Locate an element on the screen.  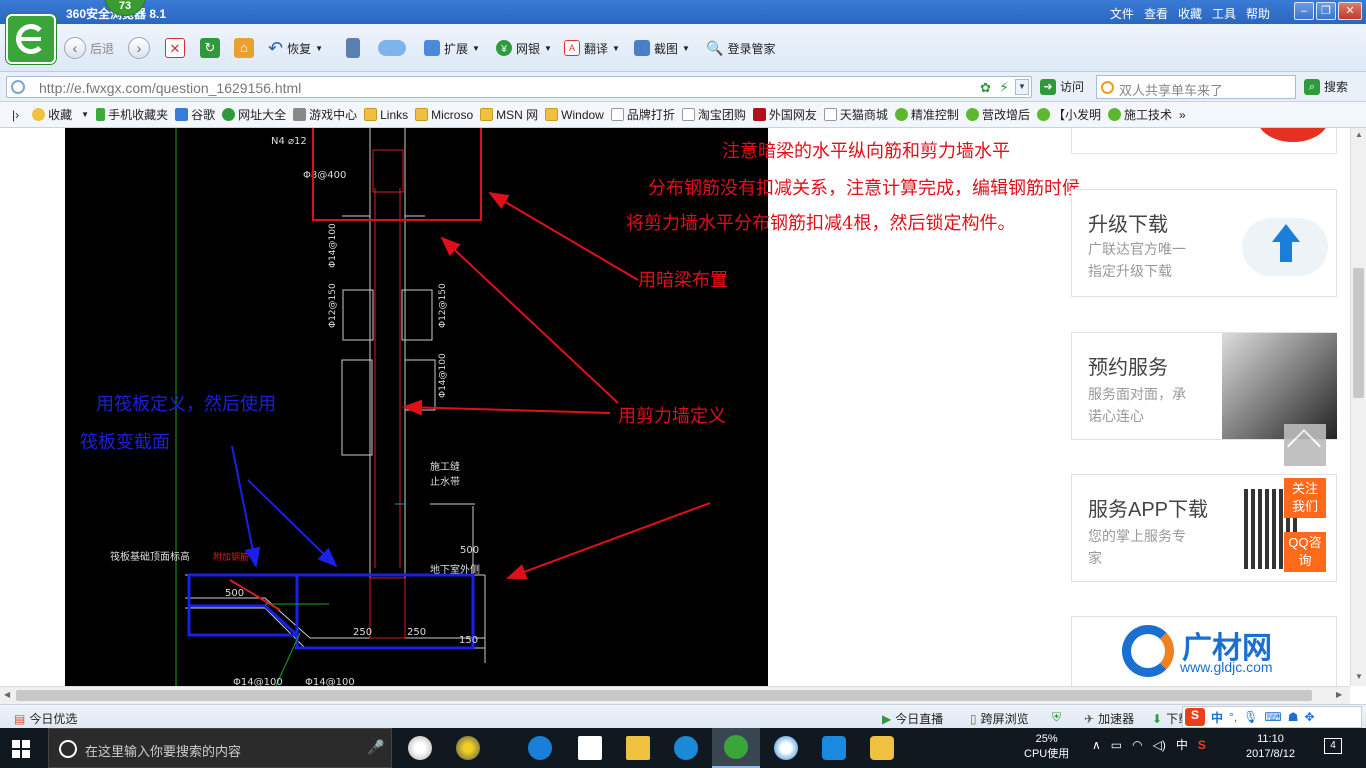
sidebar-card-top is located at coordinates (1204, 141).